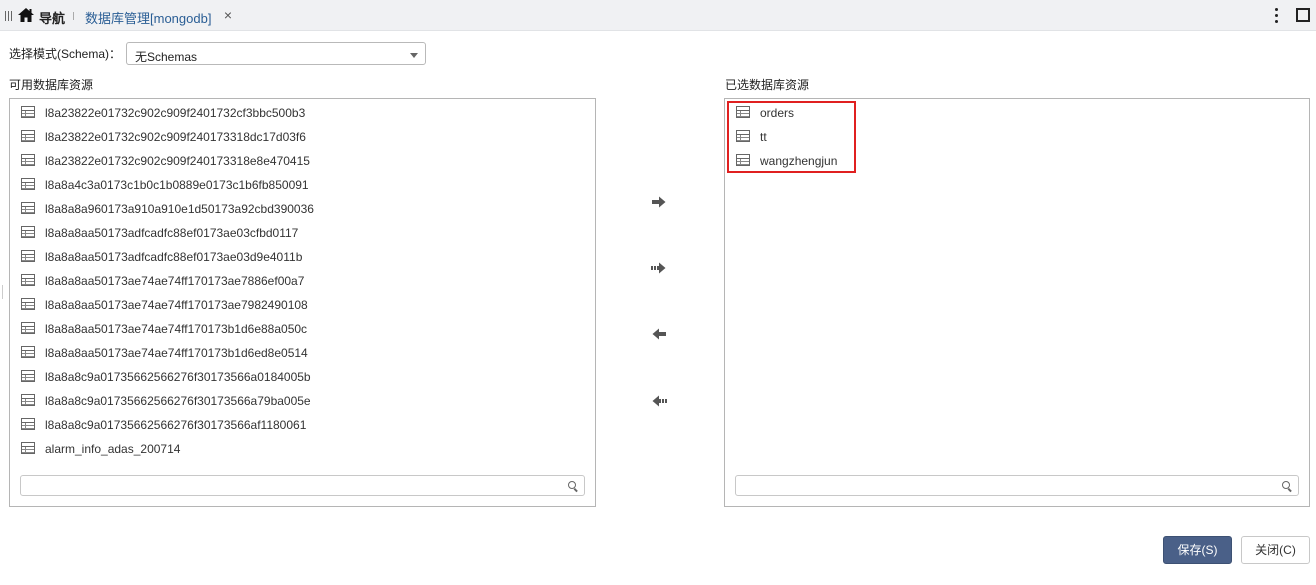 The image size is (1316, 585). I want to click on list-item: tt, so click(1017, 136).